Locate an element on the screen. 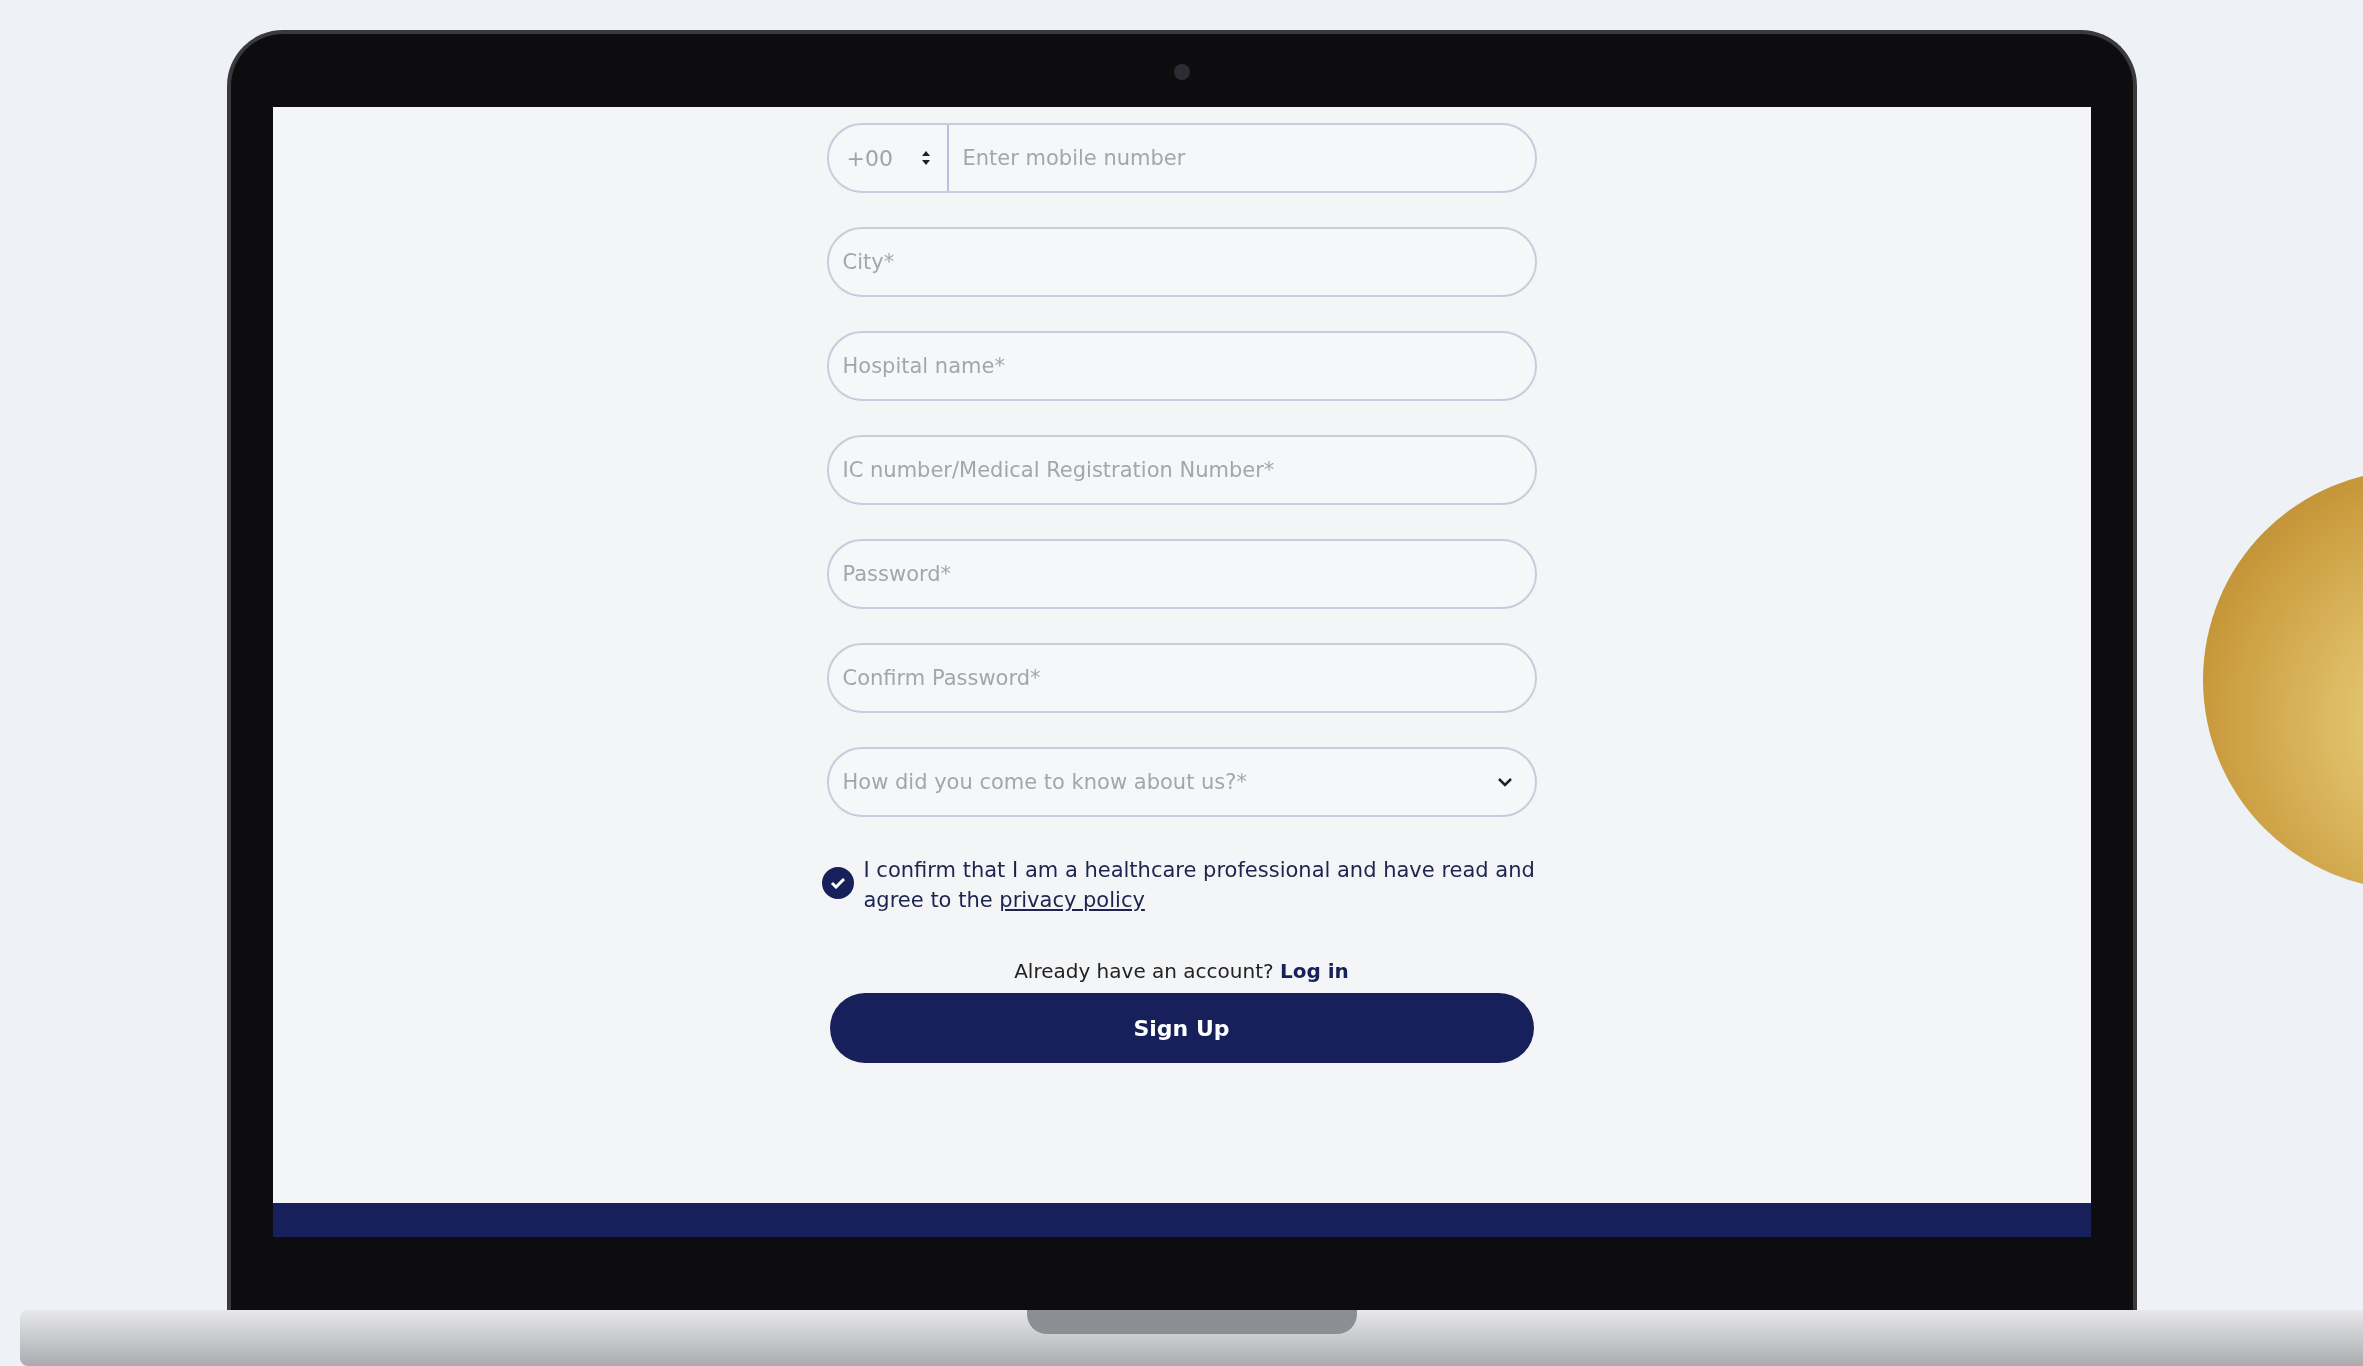 The image size is (2363, 1366). chevron-down-icon is located at coordinates (1504, 782).